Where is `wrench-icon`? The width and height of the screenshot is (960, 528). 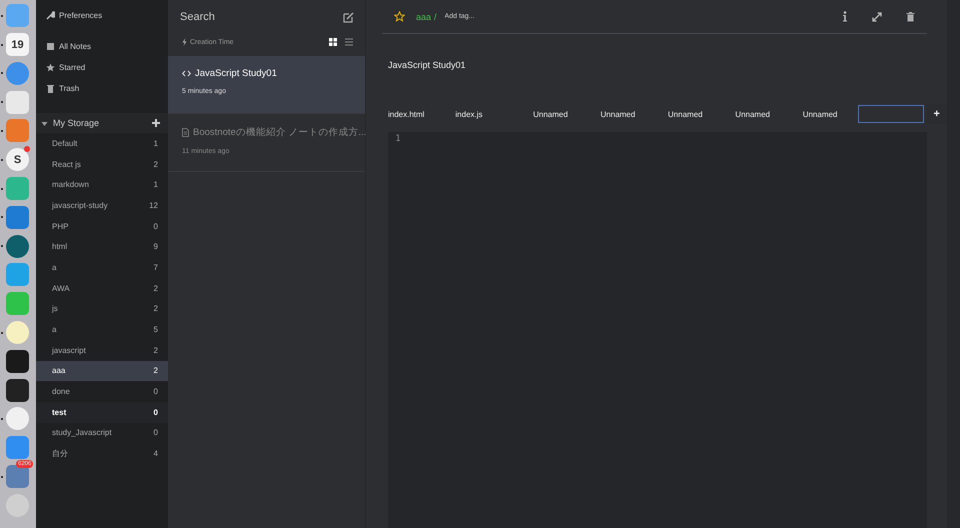
wrench-icon is located at coordinates (50, 15).